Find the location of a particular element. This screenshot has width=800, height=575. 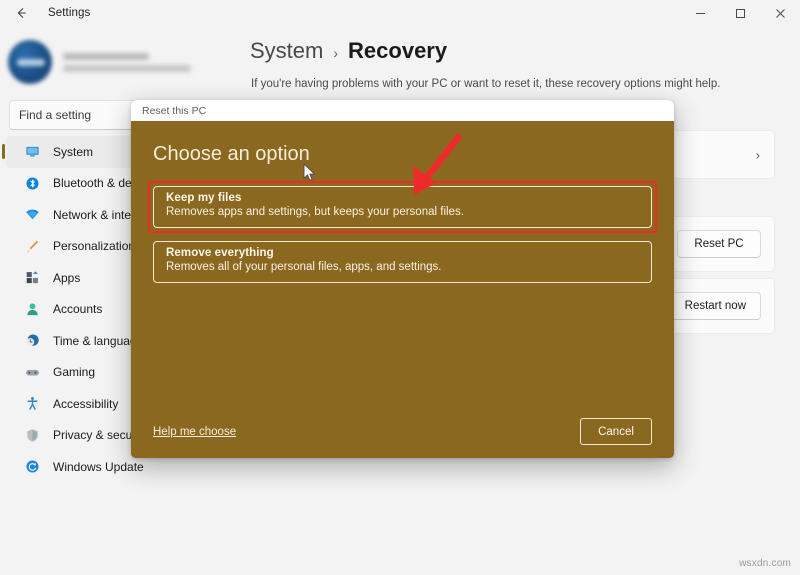

minimize-button is located at coordinates (700, 13).